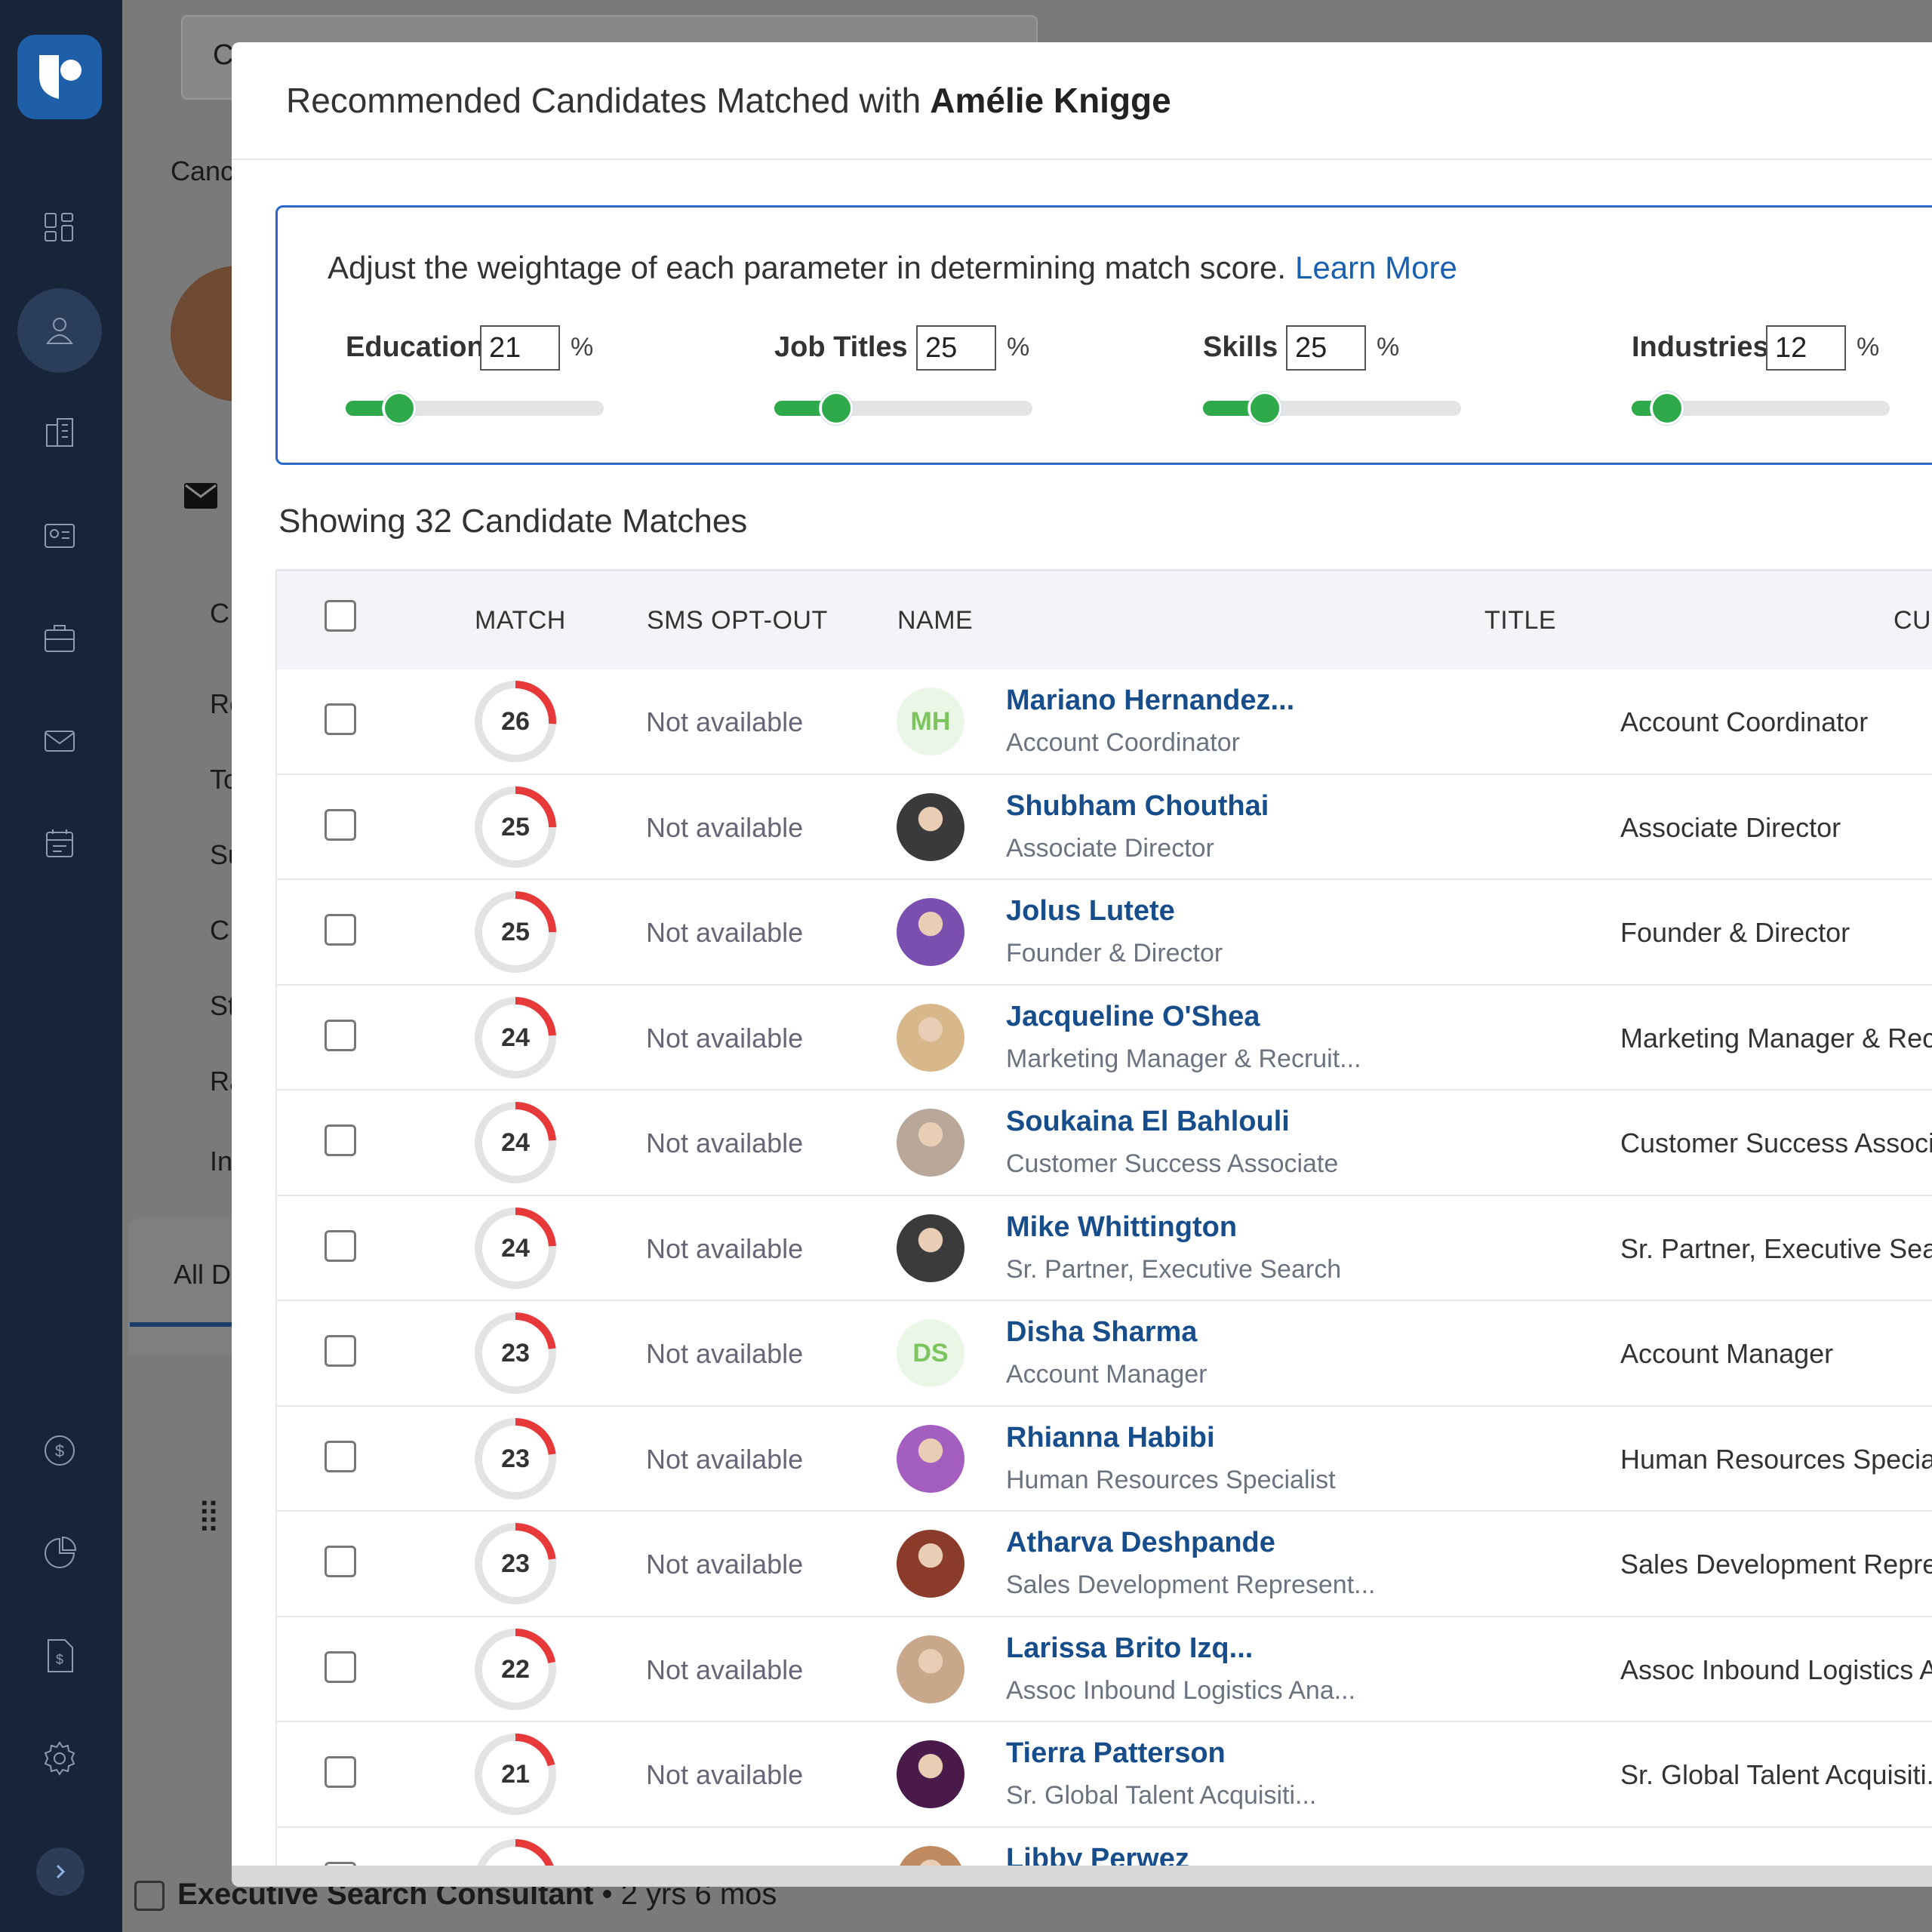  What do you see at coordinates (59, 330) in the screenshot?
I see `candidates-icon` at bounding box center [59, 330].